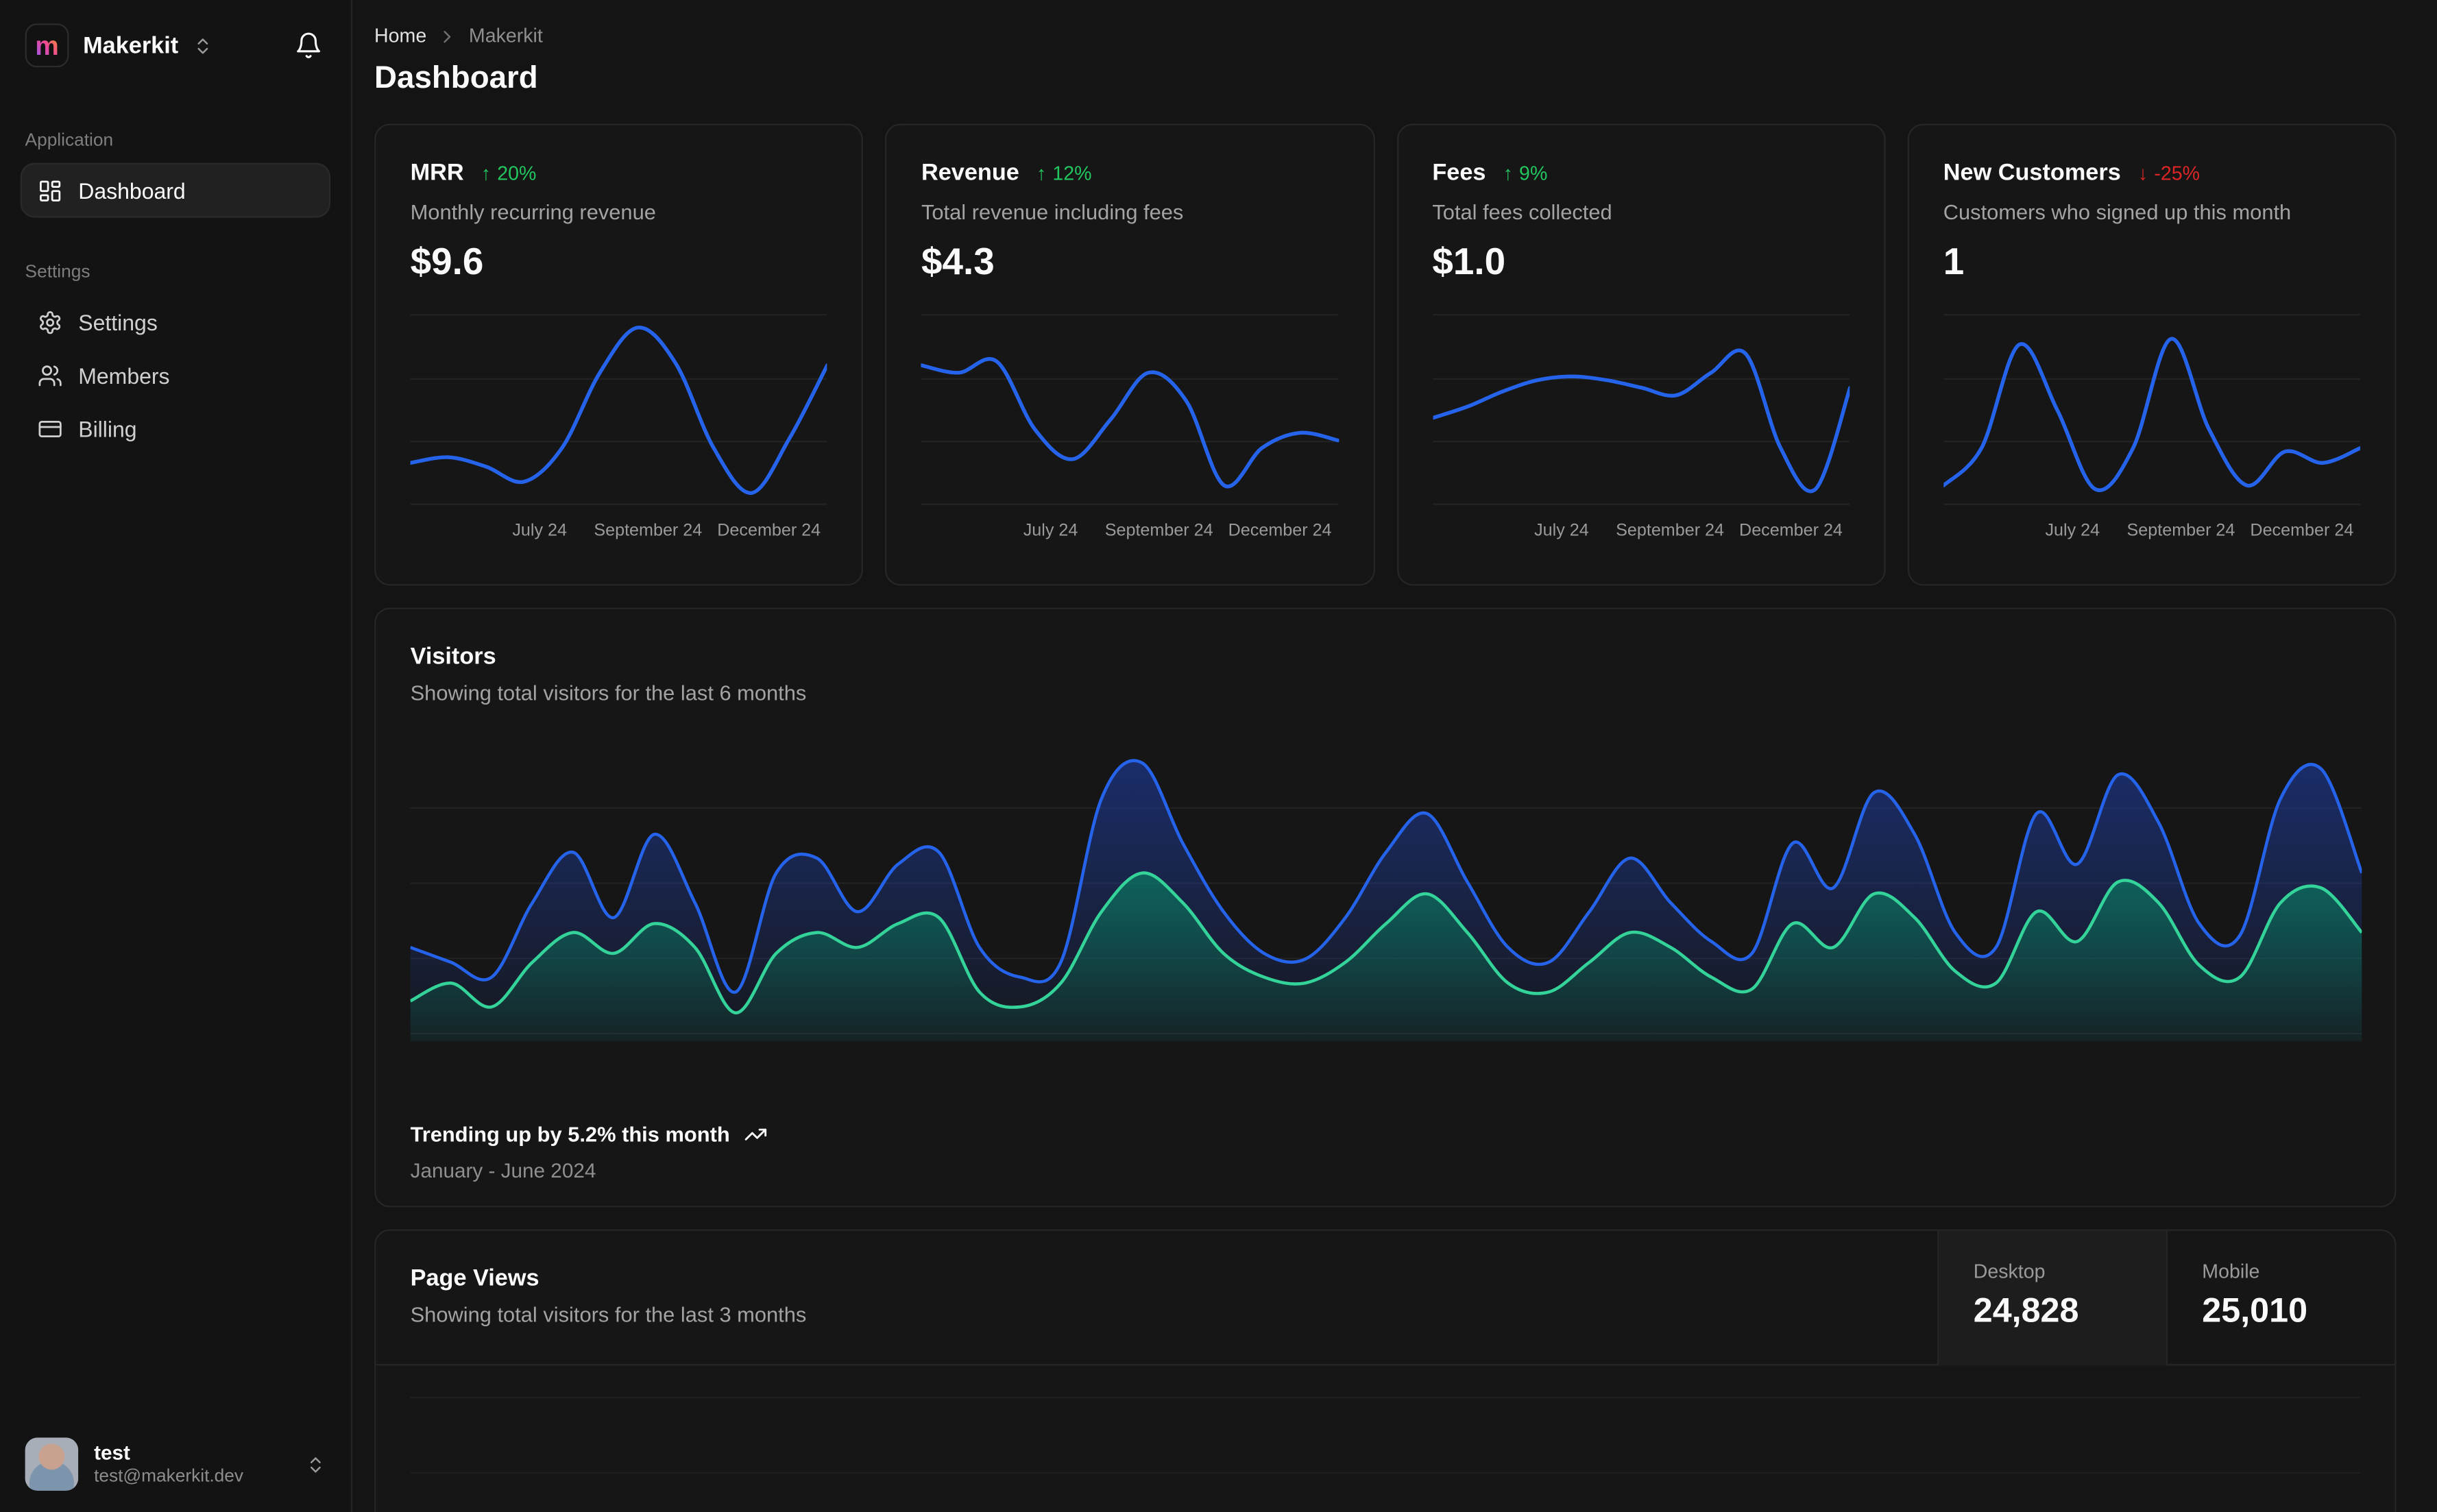 Image resolution: width=2437 pixels, height=1512 pixels. I want to click on stat-title: New Customers, so click(2032, 173).